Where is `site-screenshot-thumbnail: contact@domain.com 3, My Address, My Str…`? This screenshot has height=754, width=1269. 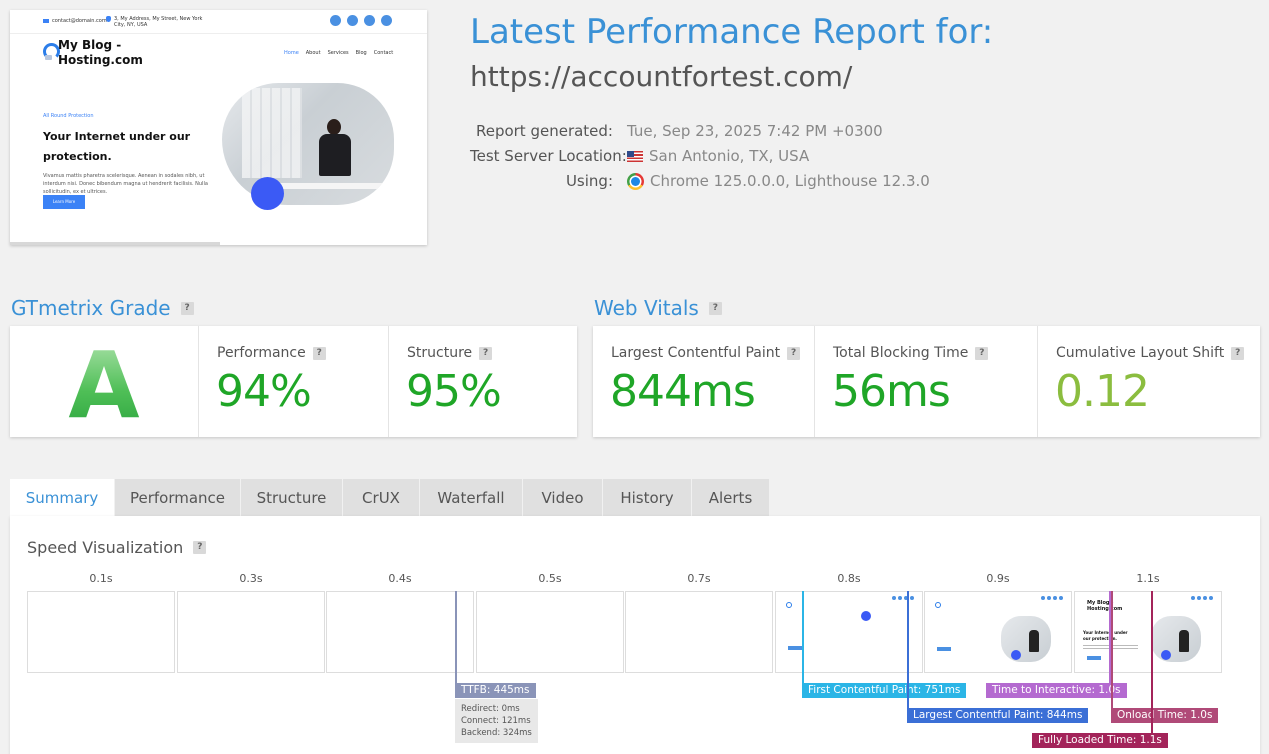 site-screenshot-thumbnail: contact@domain.com 3, My Address, My Str… is located at coordinates (218, 127).